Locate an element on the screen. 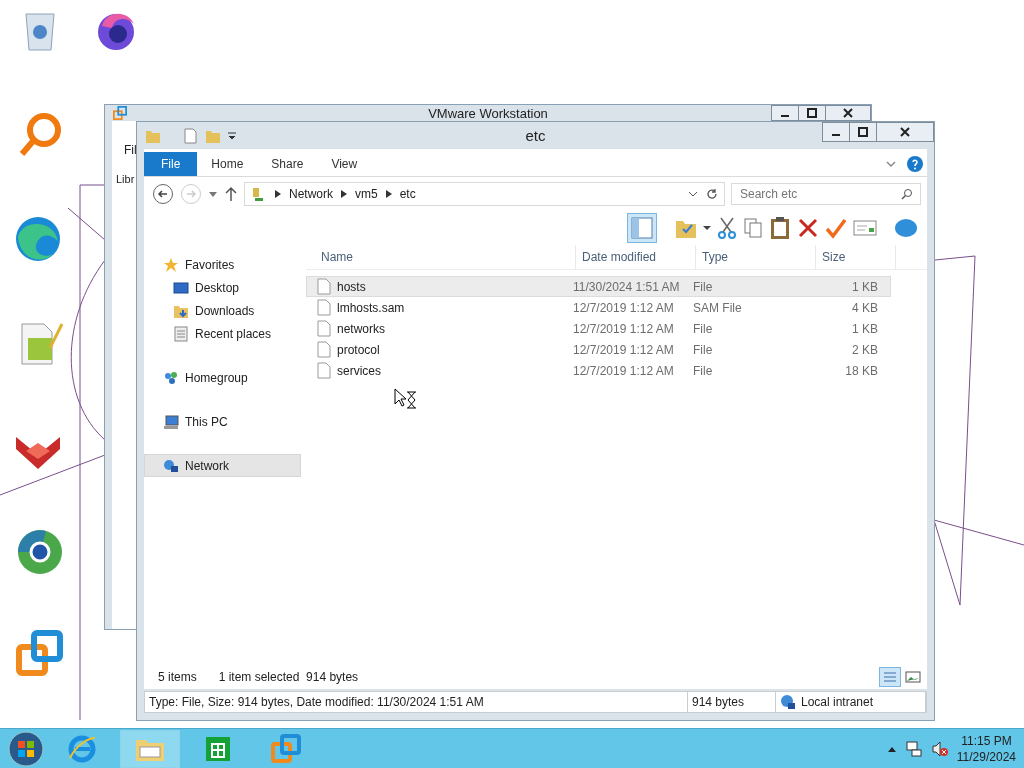 The image size is (1024, 768). table-cell-text: 4 KB is located at coordinates (865, 307).